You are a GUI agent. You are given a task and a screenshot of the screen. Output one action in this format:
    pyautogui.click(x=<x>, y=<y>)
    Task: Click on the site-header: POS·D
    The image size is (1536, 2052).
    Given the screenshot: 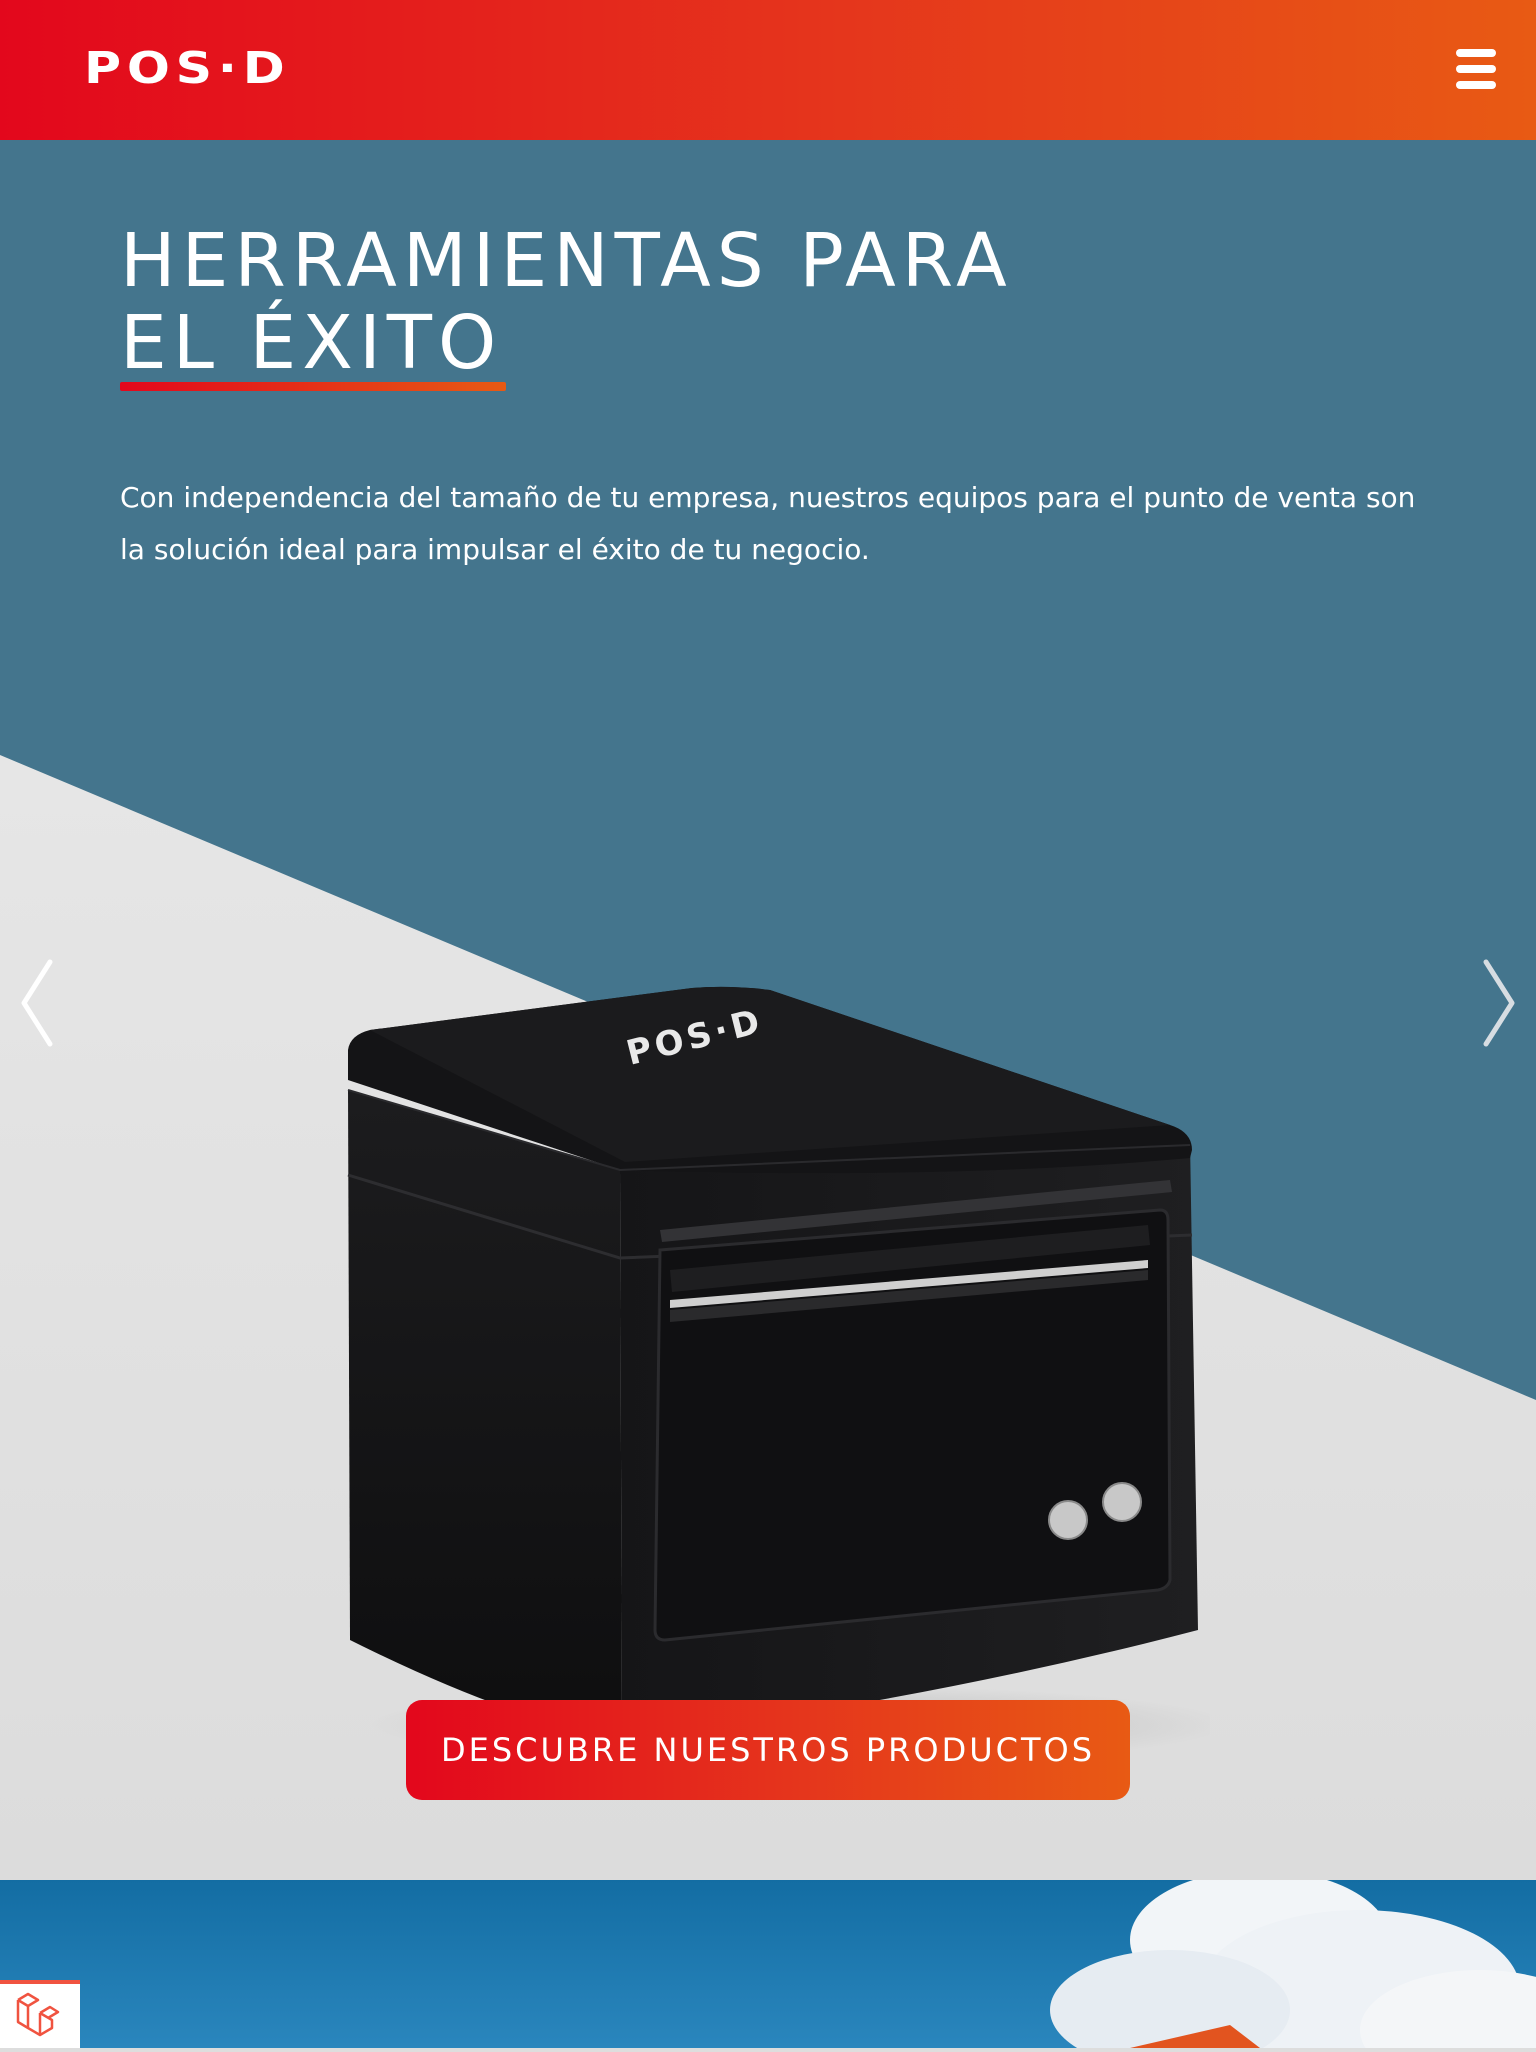 What is the action you would take?
    pyautogui.click(x=768, y=70)
    